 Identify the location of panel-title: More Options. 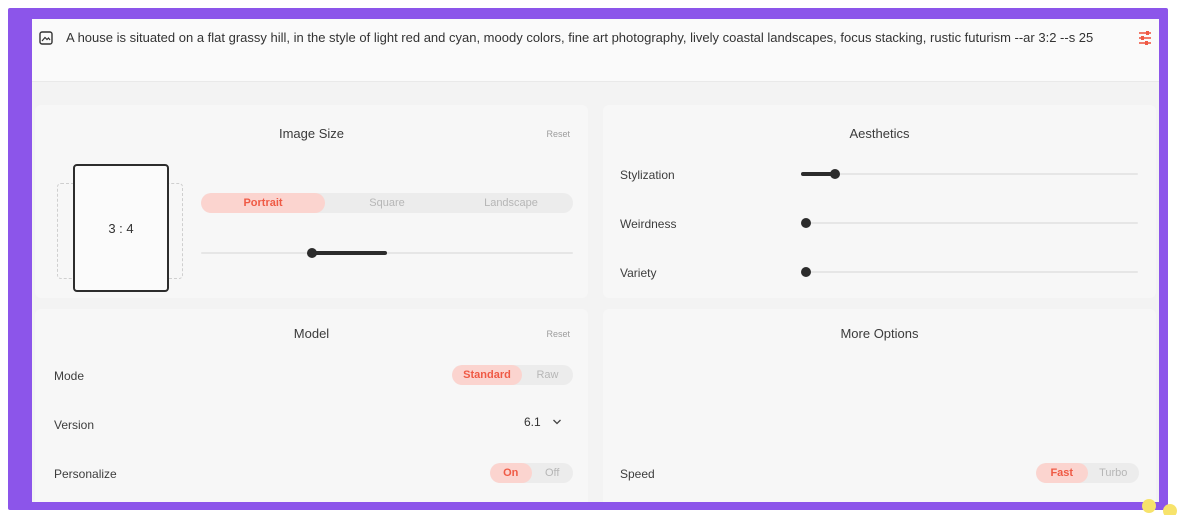
(879, 333).